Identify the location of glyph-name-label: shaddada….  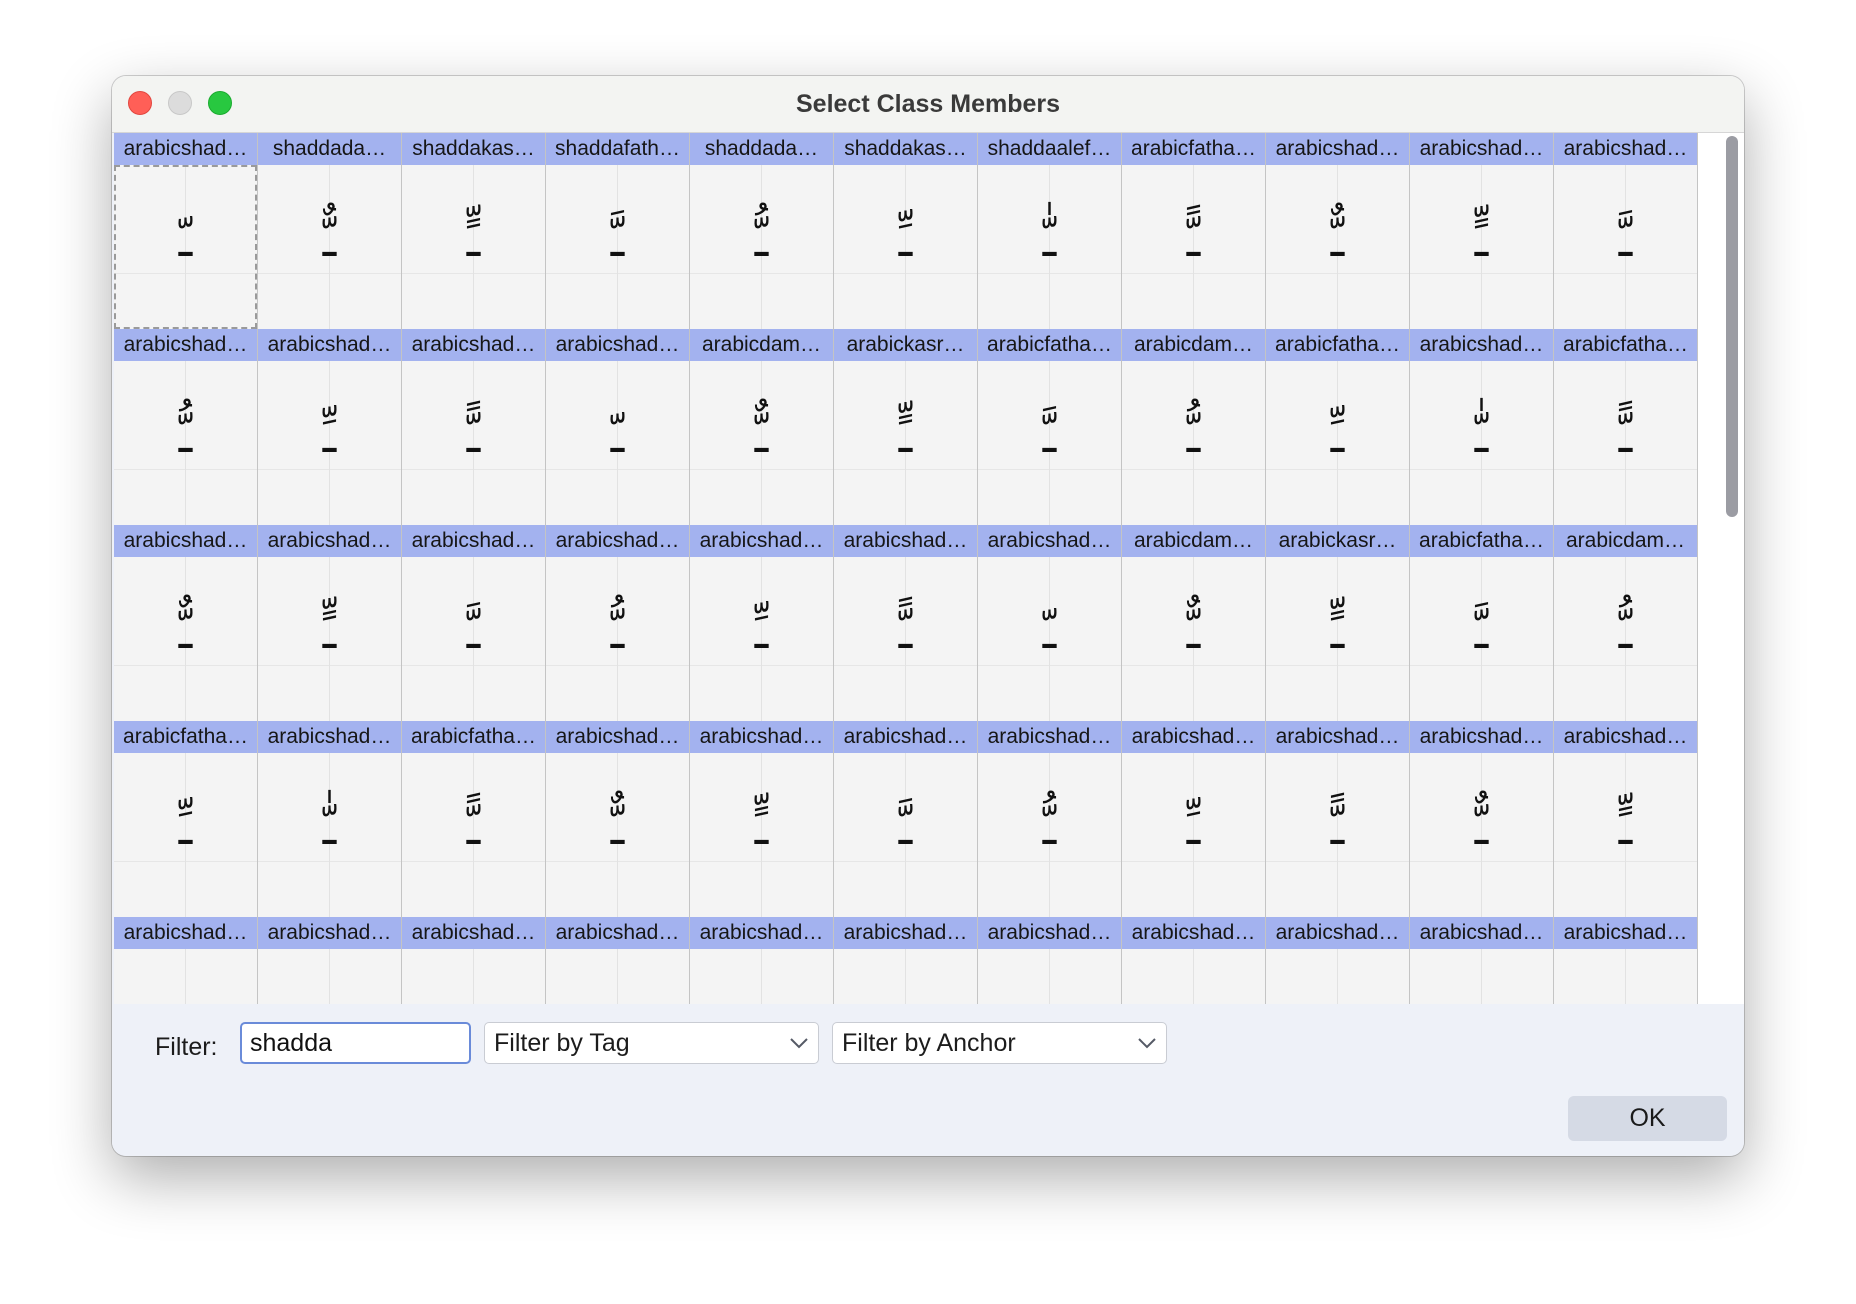
(329, 149).